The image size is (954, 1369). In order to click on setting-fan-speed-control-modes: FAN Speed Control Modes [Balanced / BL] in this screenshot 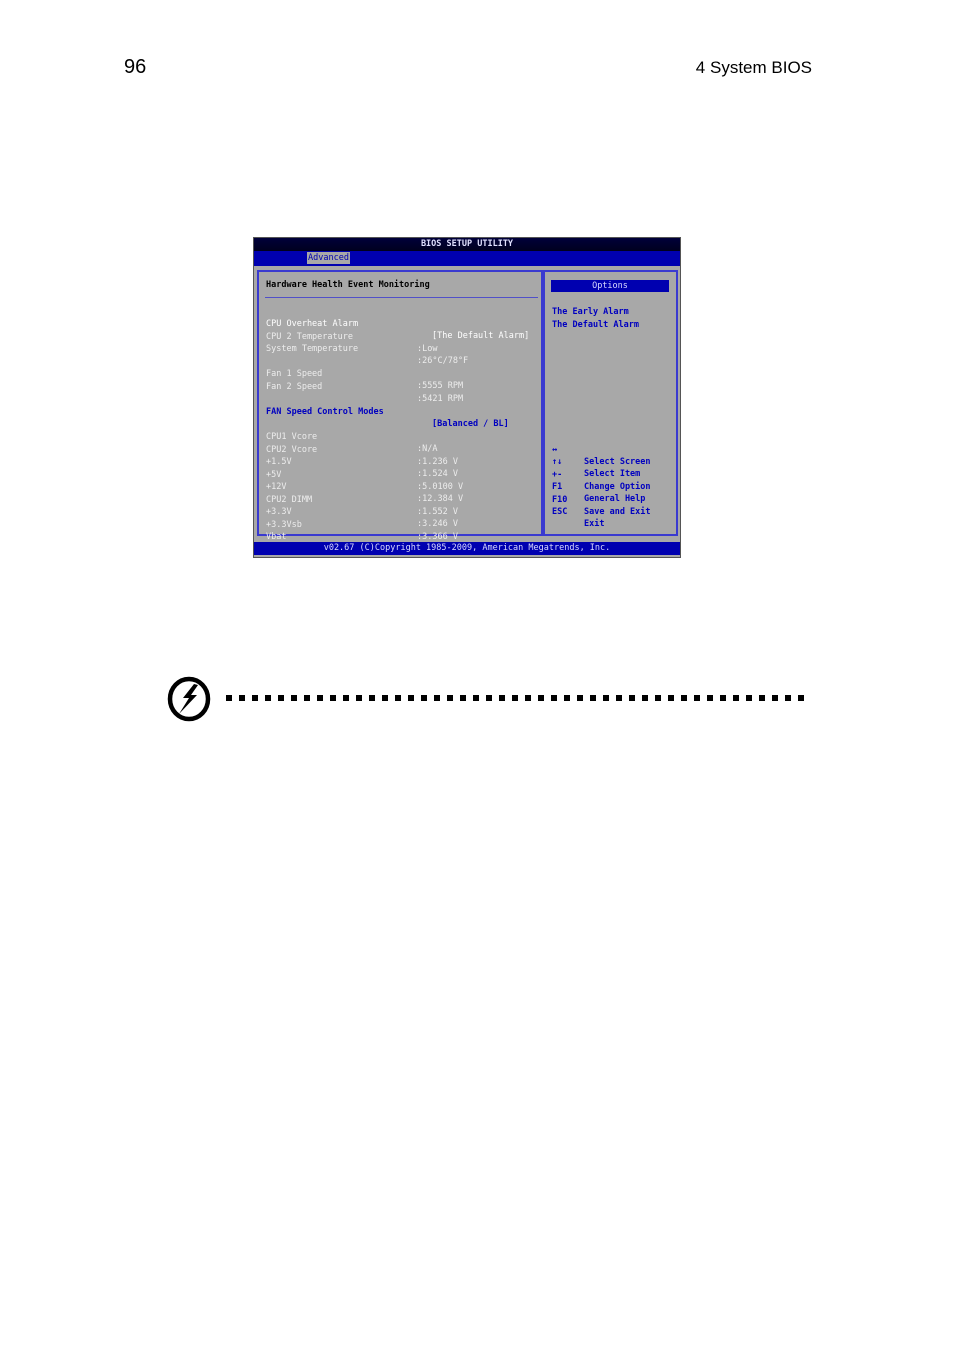, I will do `click(401, 411)`.